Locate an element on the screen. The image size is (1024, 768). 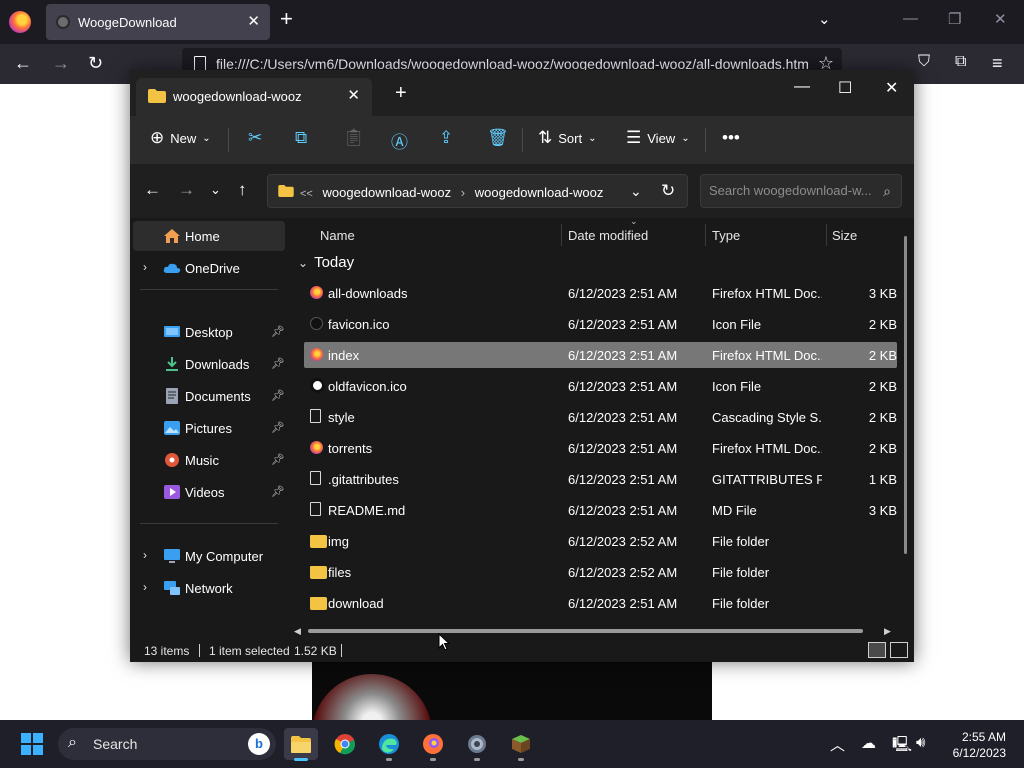
collapse-chevron-icon: ⌄ is located at coordinates (303, 263).